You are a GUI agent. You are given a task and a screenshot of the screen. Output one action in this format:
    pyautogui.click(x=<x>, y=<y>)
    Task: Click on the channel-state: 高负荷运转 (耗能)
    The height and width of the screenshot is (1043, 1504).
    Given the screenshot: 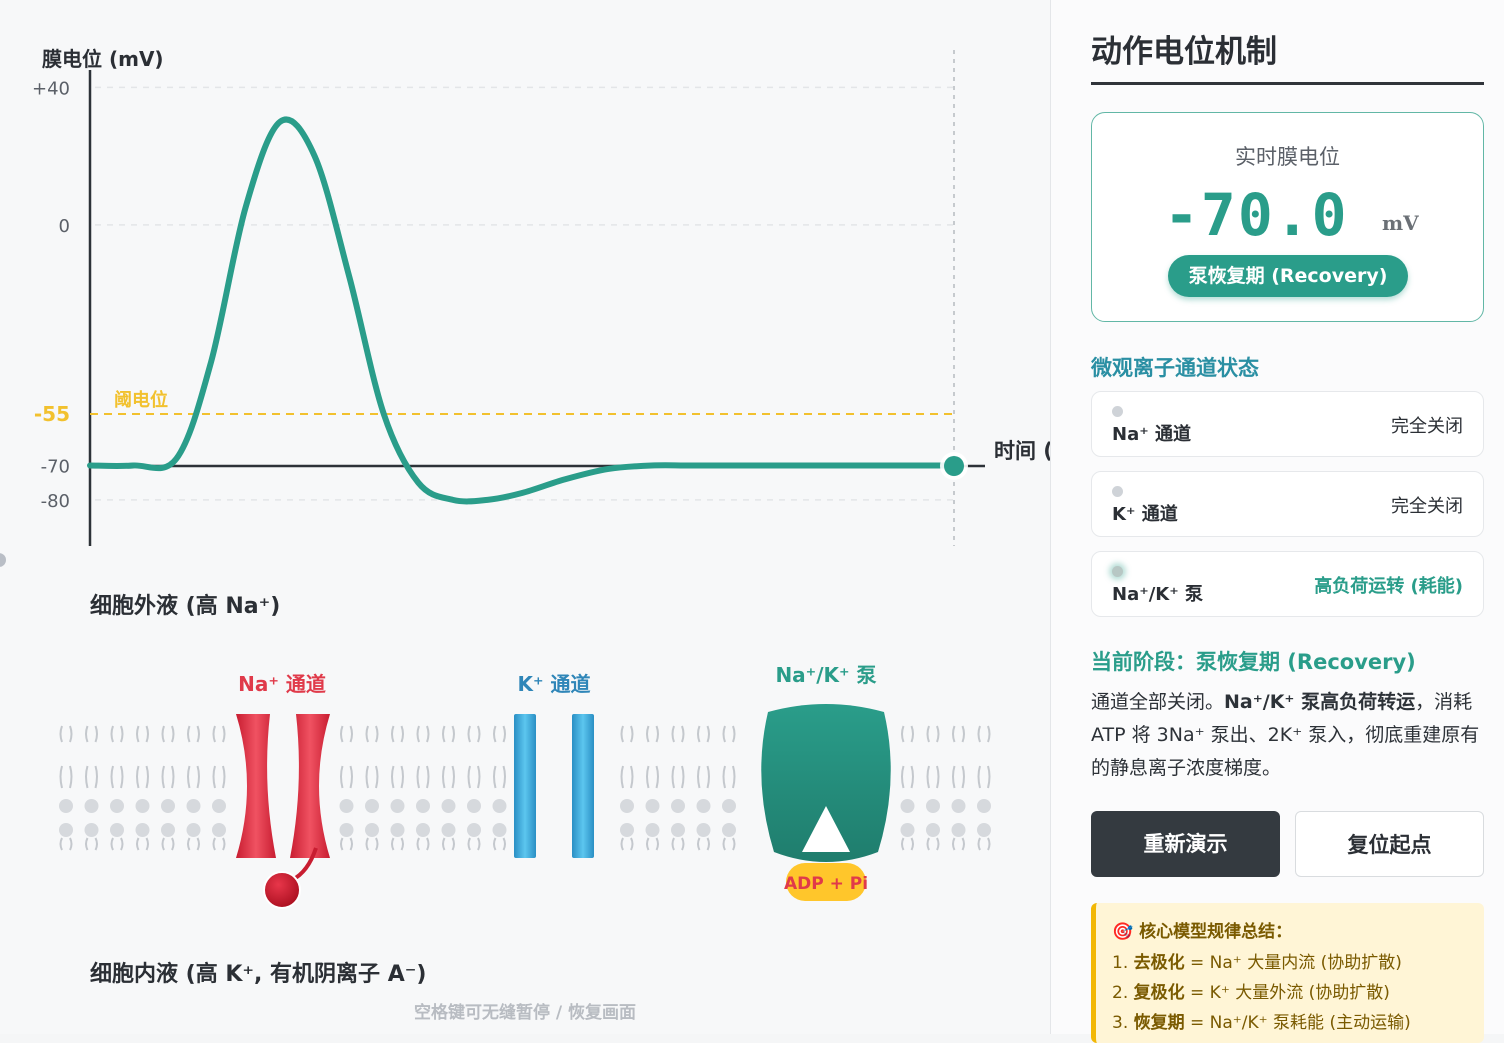 What is the action you would take?
    pyautogui.click(x=1388, y=586)
    